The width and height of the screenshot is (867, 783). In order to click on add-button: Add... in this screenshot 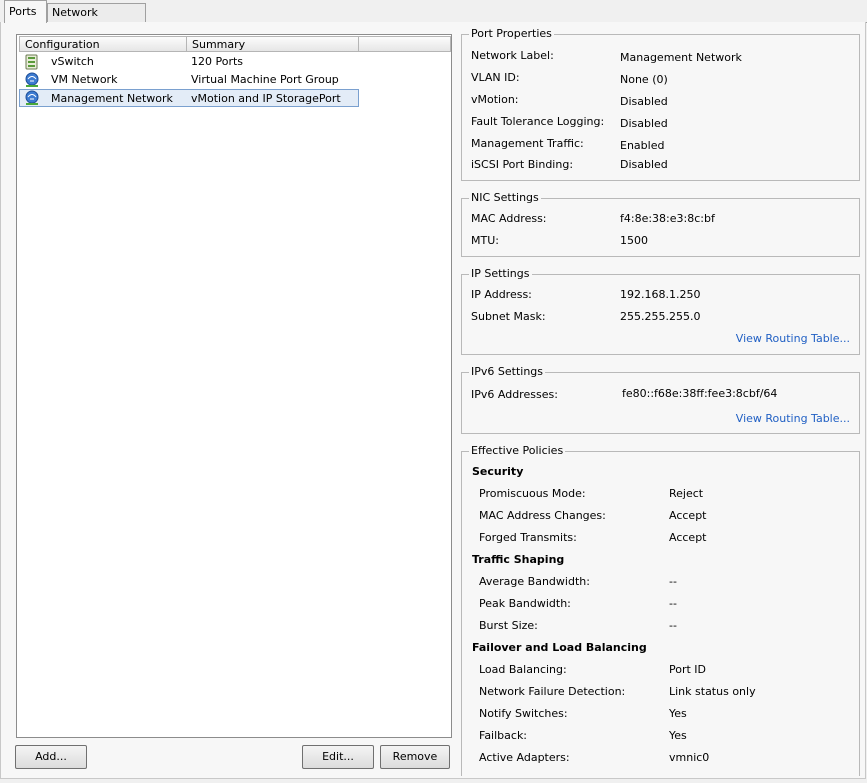, I will do `click(51, 757)`.